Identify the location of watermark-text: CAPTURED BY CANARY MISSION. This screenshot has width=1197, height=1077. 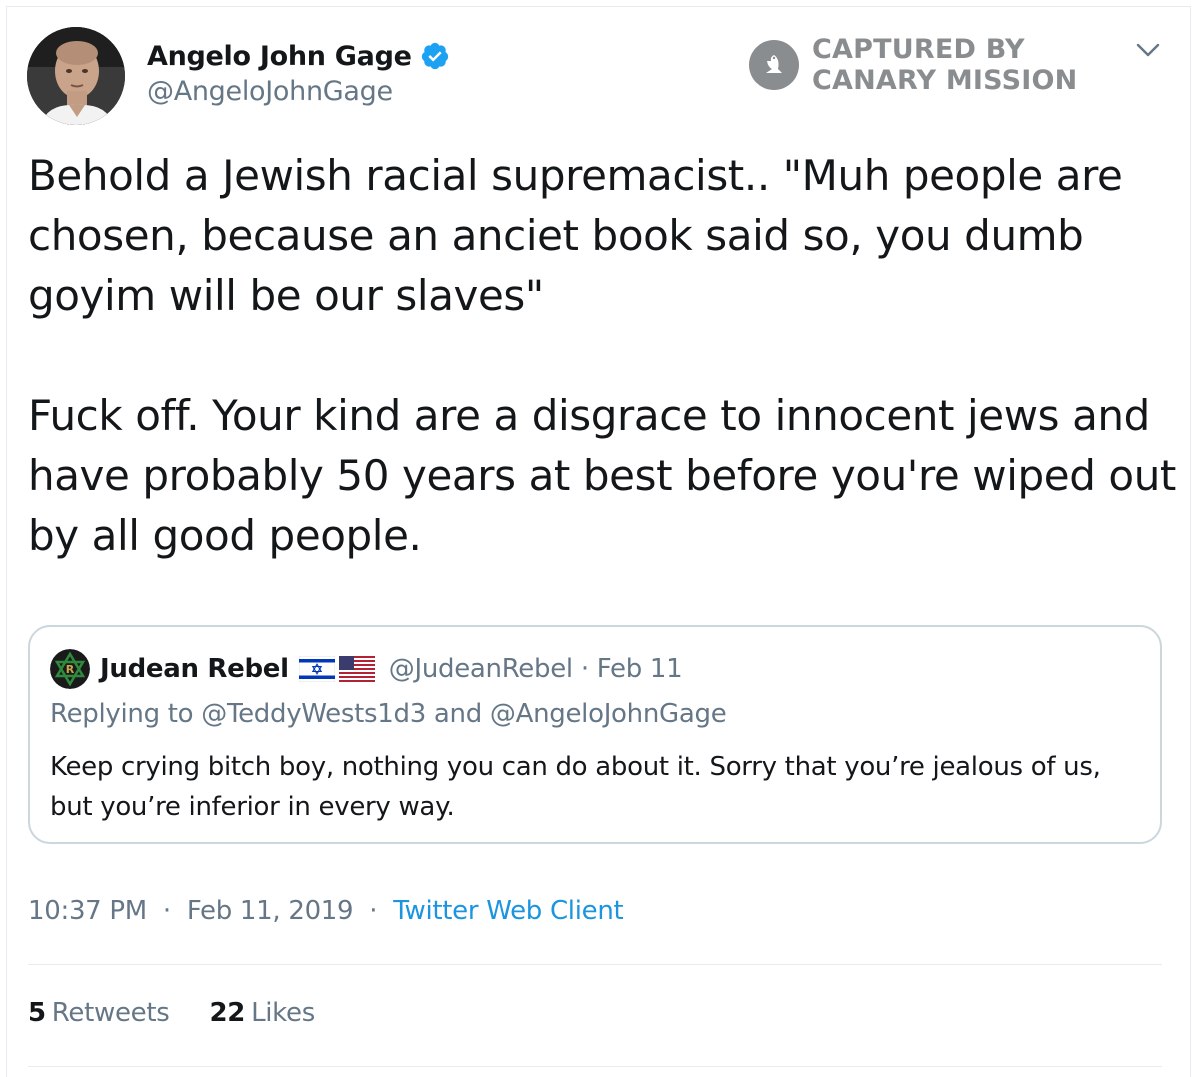
(944, 65).